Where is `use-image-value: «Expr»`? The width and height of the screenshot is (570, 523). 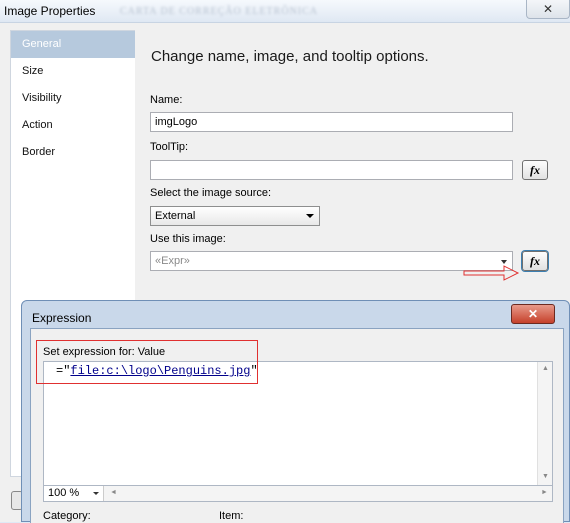 use-image-value: «Expr» is located at coordinates (172, 261).